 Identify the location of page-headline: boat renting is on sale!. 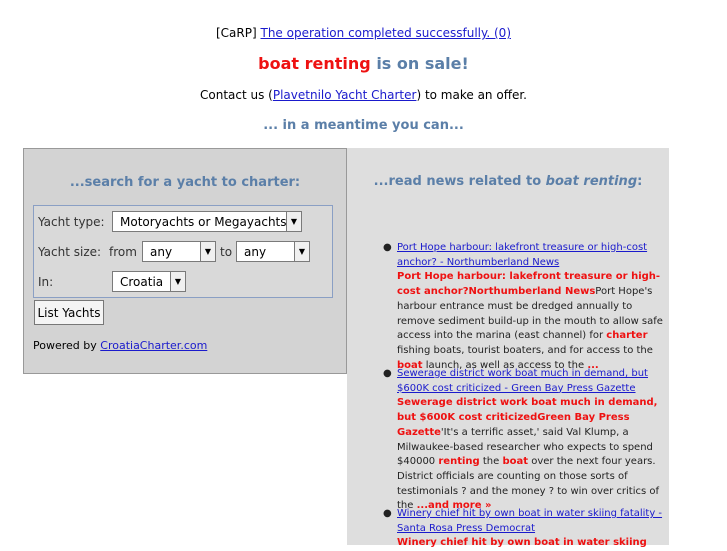
(363, 63).